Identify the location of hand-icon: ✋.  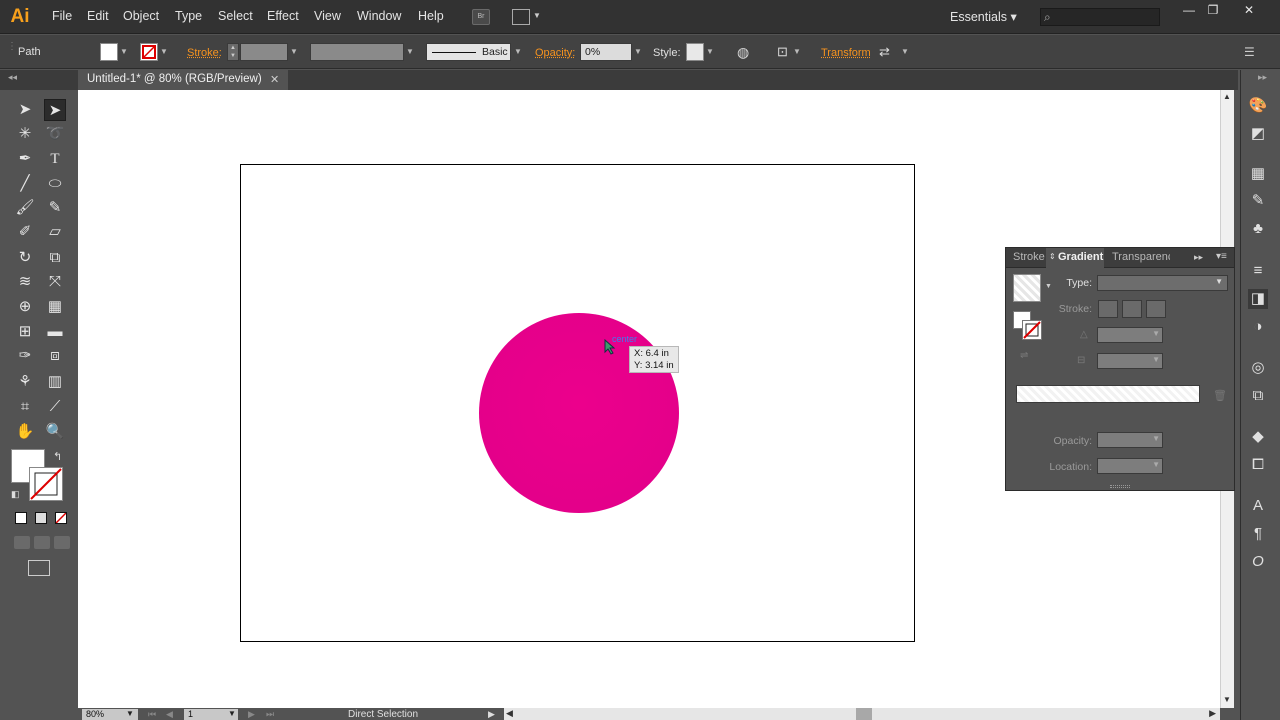
(25, 432).